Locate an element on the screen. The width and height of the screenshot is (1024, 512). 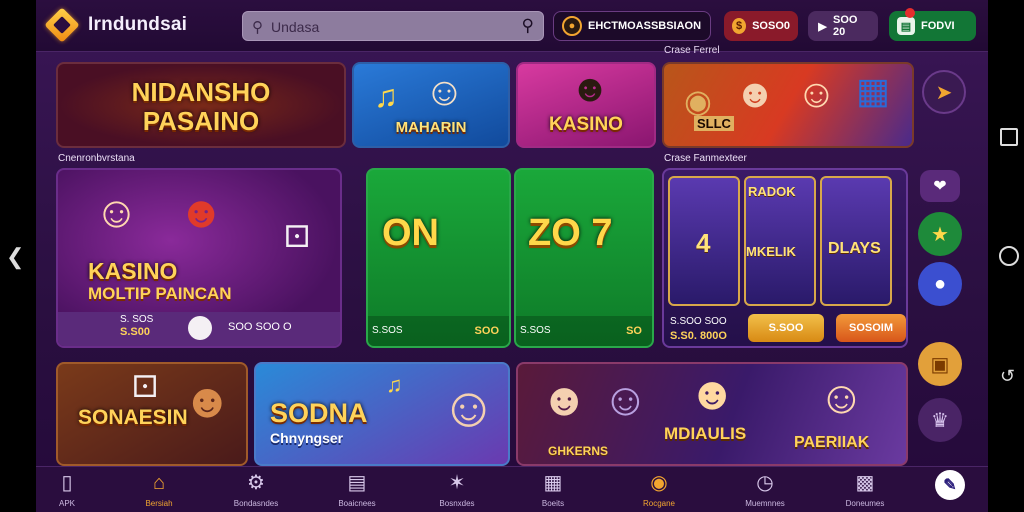
coin-icon: $ is located at coordinates (739, 26).